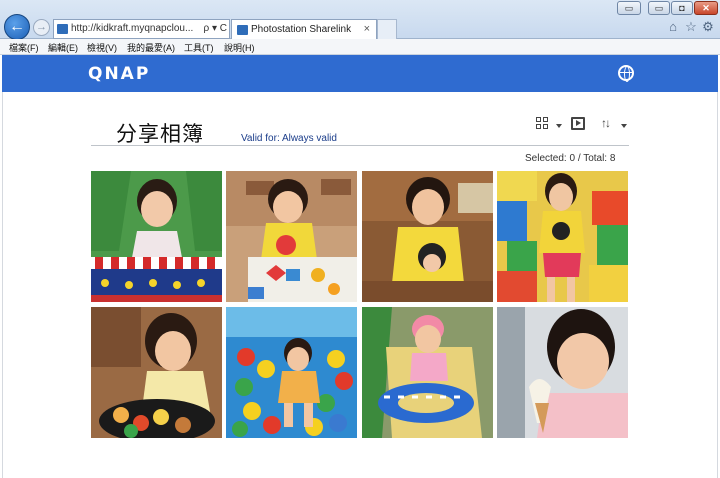 This screenshot has height=478, width=720. I want to click on window-maximize-button: ◘, so click(682, 8).